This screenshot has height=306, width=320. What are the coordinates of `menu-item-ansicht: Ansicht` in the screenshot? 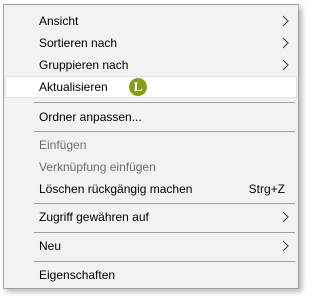 It's located at (151, 21).